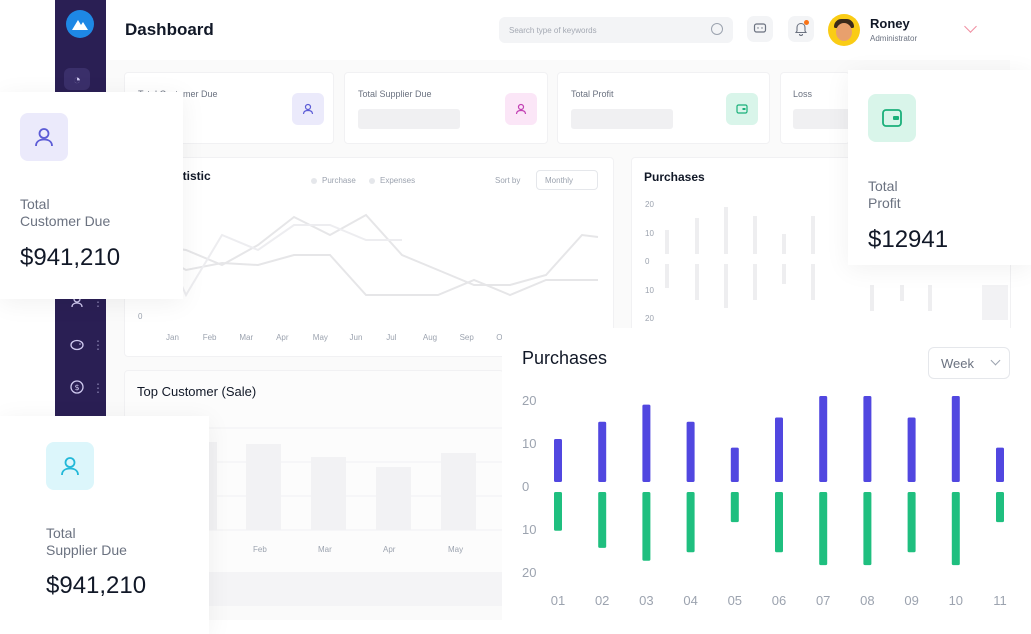 The height and width of the screenshot is (634, 1031). Describe the element at coordinates (674, 177) in the screenshot. I see `bg-purchases-title: Purchases` at that location.